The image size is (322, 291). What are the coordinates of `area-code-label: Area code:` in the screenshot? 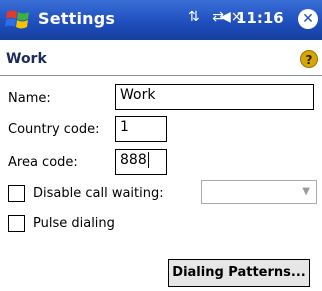 It's located at (43, 162).